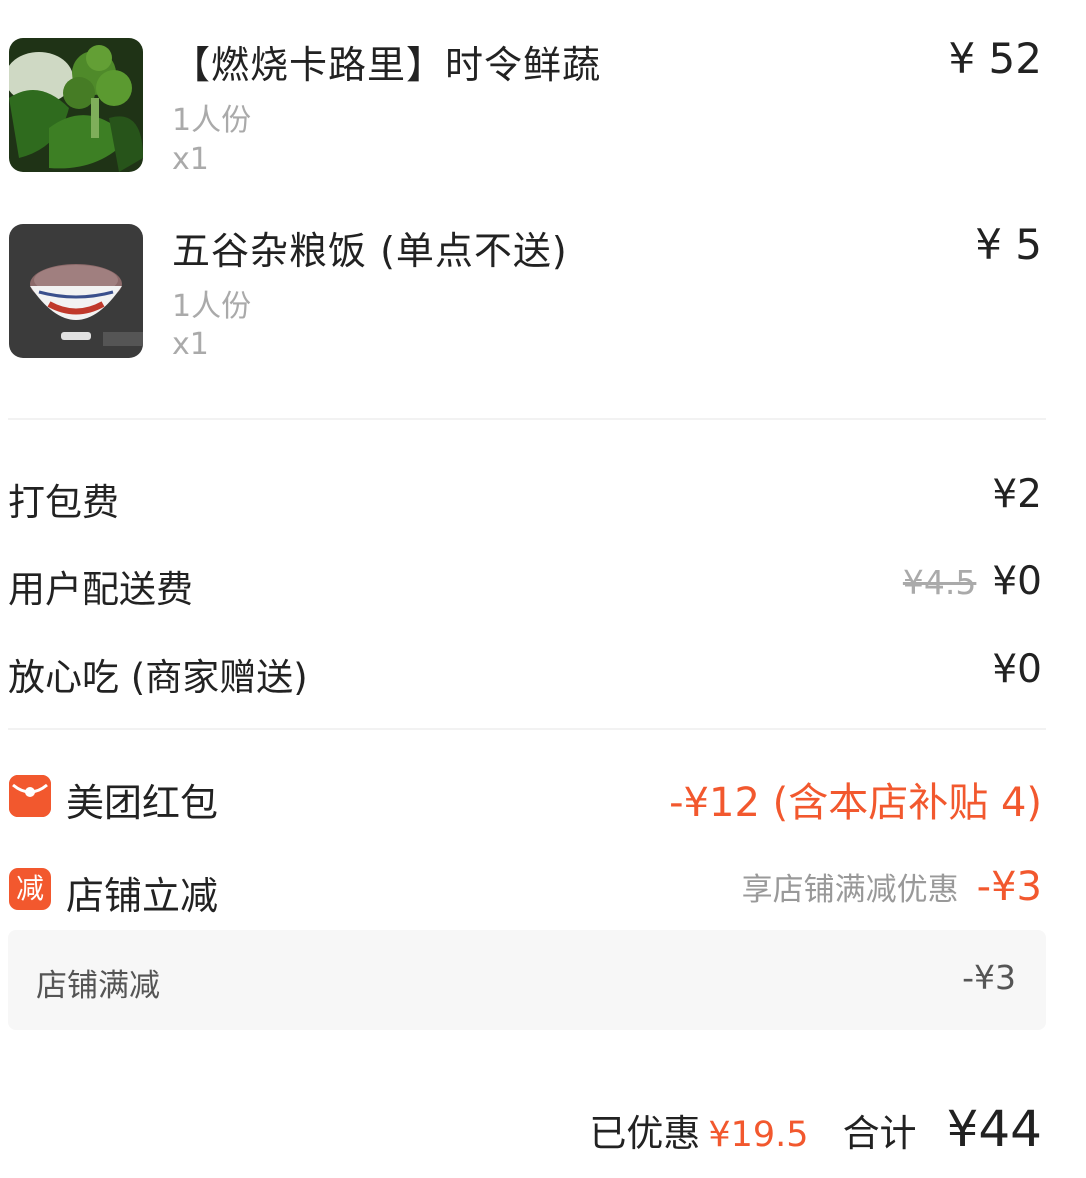  I want to click on item-price: ¥ 52, so click(995, 58).